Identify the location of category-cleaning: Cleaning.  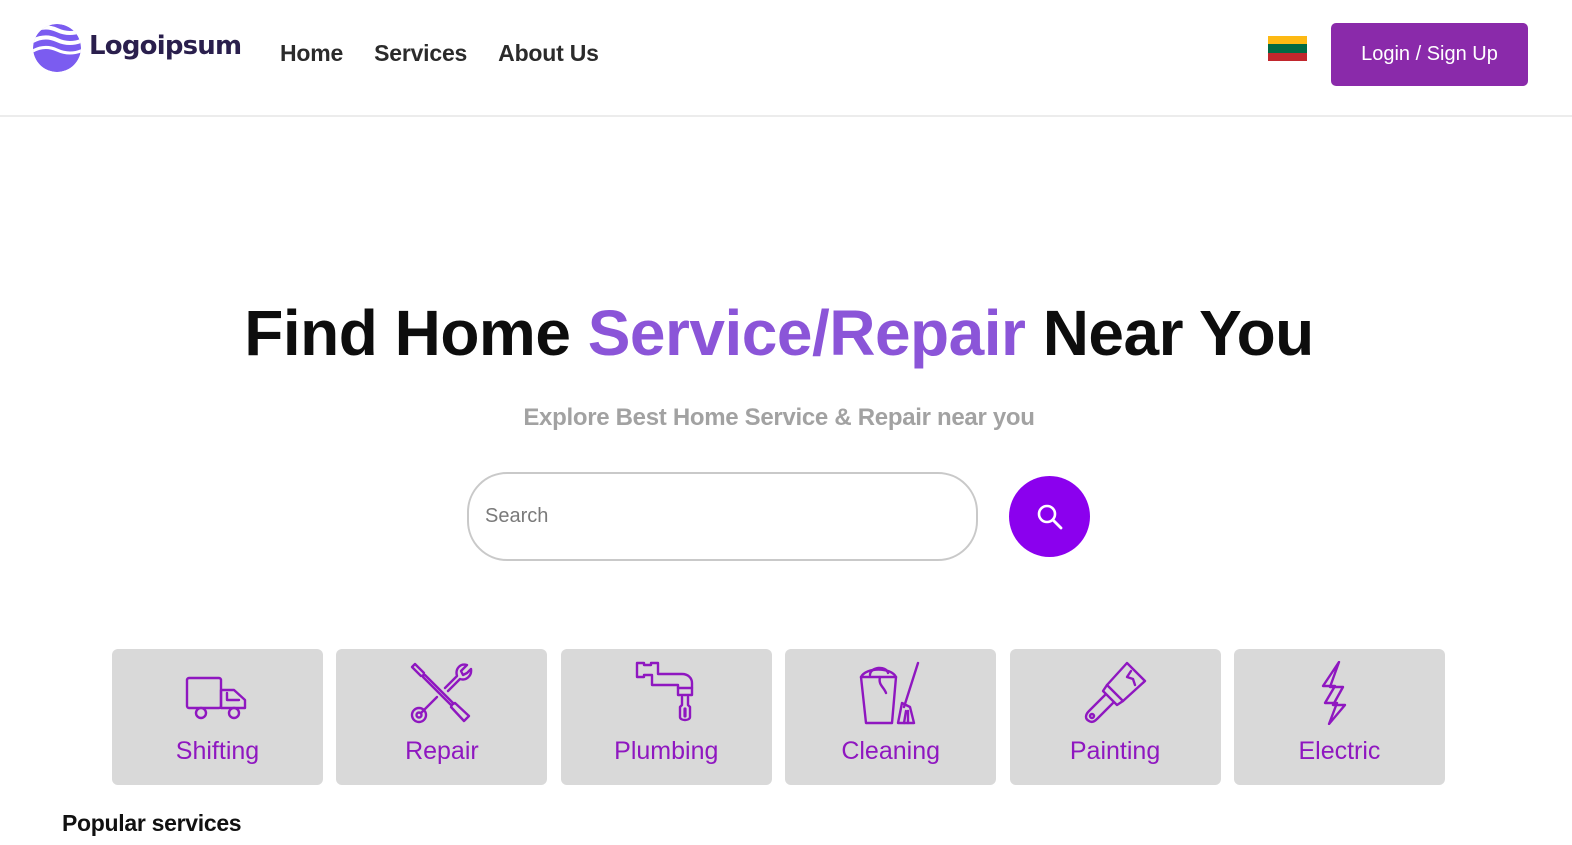
(891, 717).